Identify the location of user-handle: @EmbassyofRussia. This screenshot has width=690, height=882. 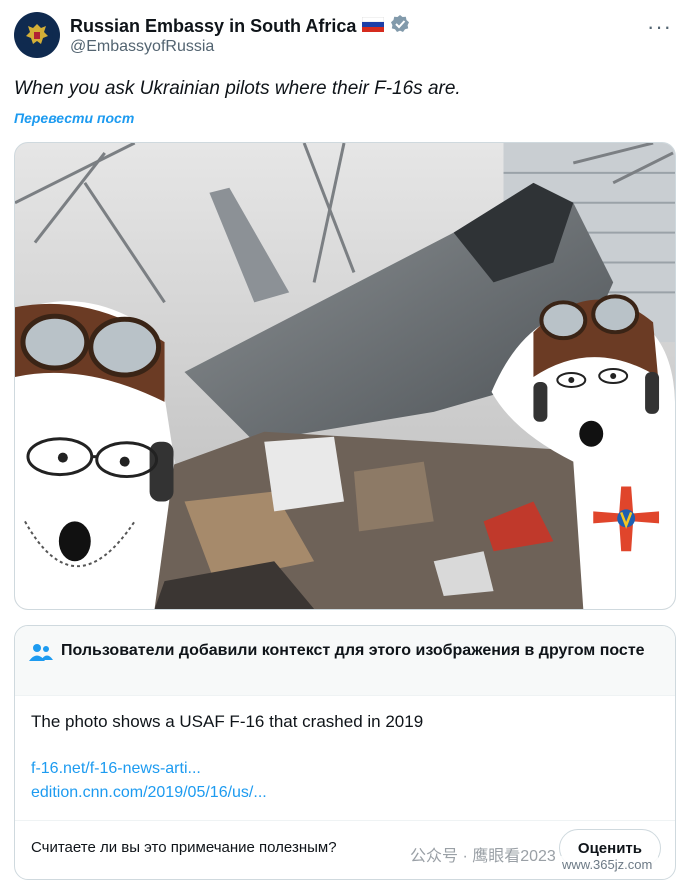
(142, 47).